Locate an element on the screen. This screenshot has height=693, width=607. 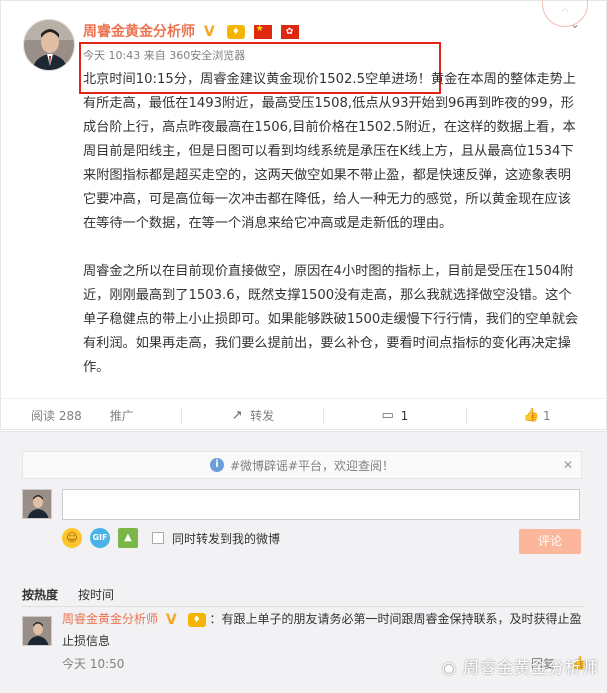
comment-icon: ▭ is located at coordinates (387, 415).